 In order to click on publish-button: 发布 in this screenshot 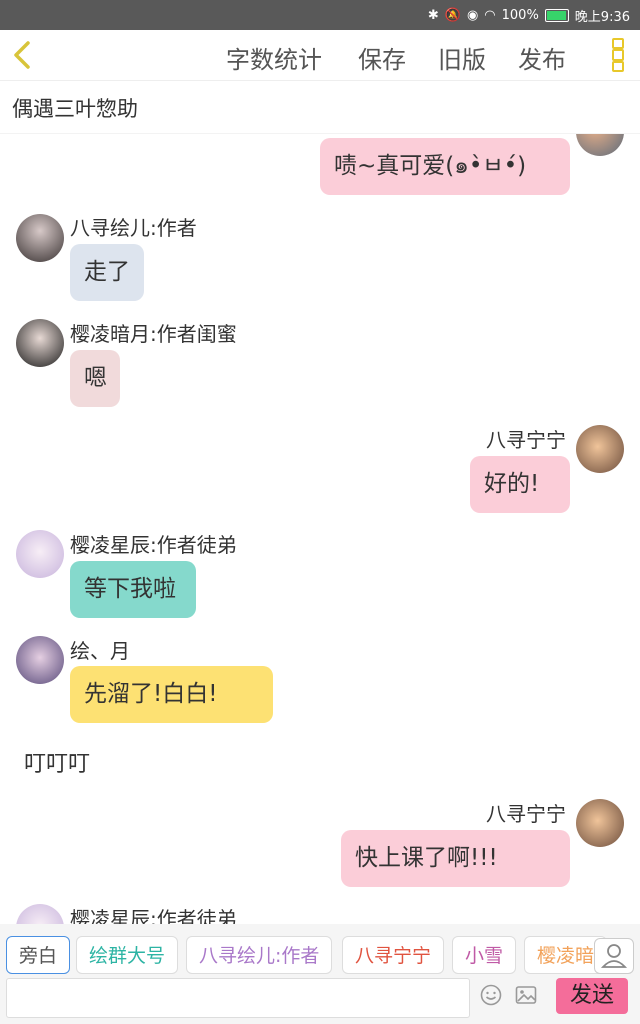, I will do `click(542, 57)`.